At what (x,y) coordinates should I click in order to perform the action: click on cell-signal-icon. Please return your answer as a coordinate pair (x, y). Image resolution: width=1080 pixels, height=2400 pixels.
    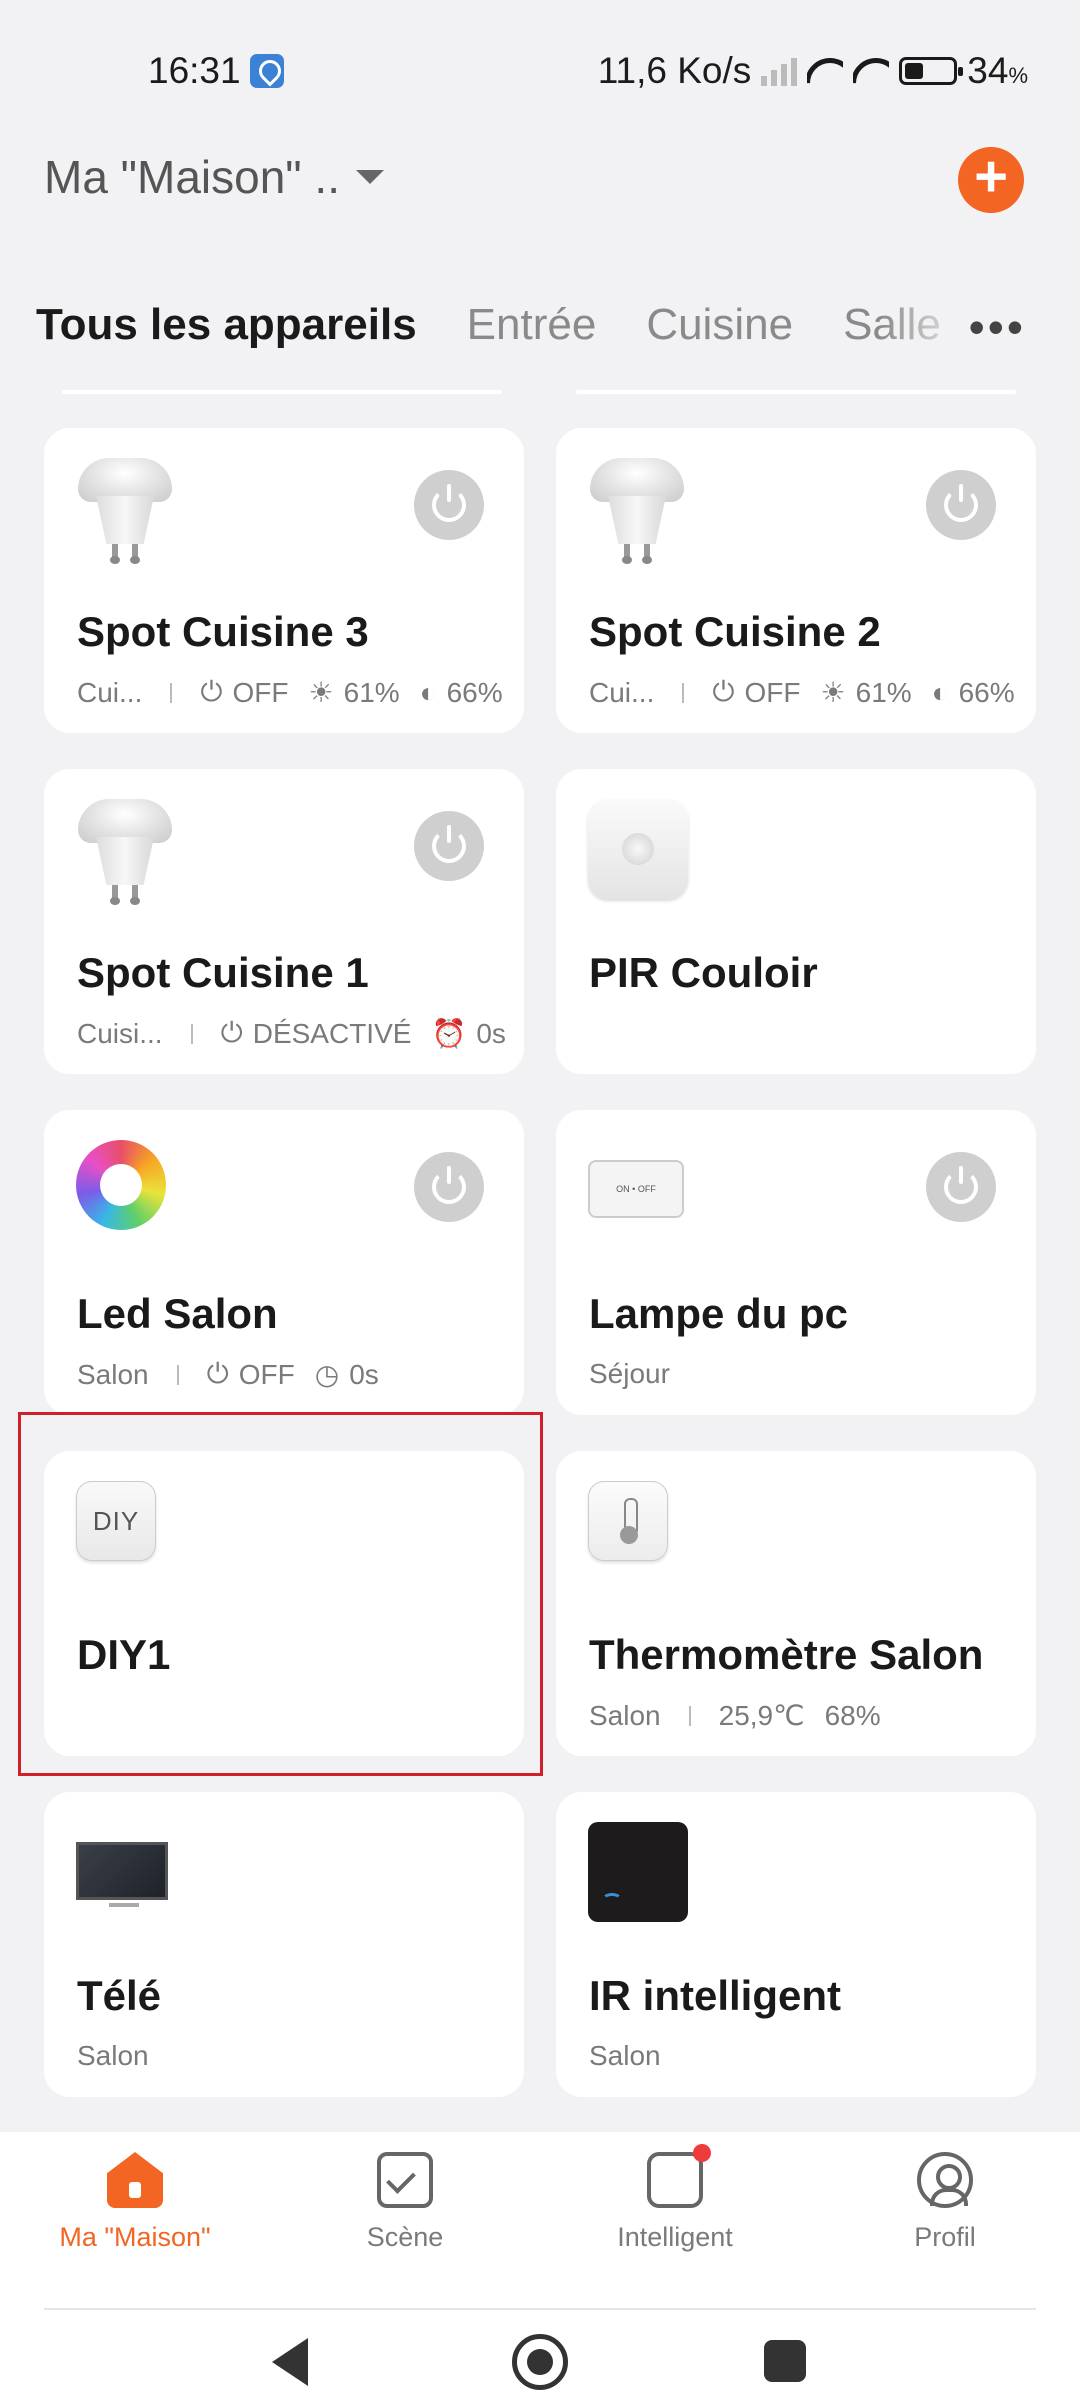
    Looking at the image, I should click on (779, 71).